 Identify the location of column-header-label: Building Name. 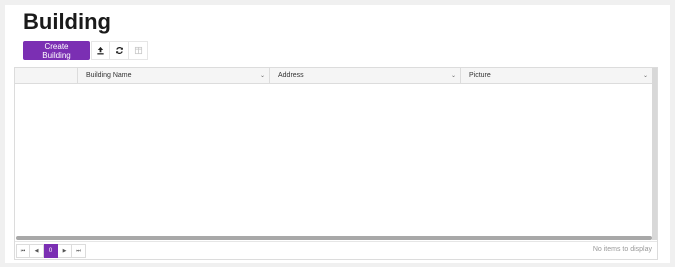
(109, 75).